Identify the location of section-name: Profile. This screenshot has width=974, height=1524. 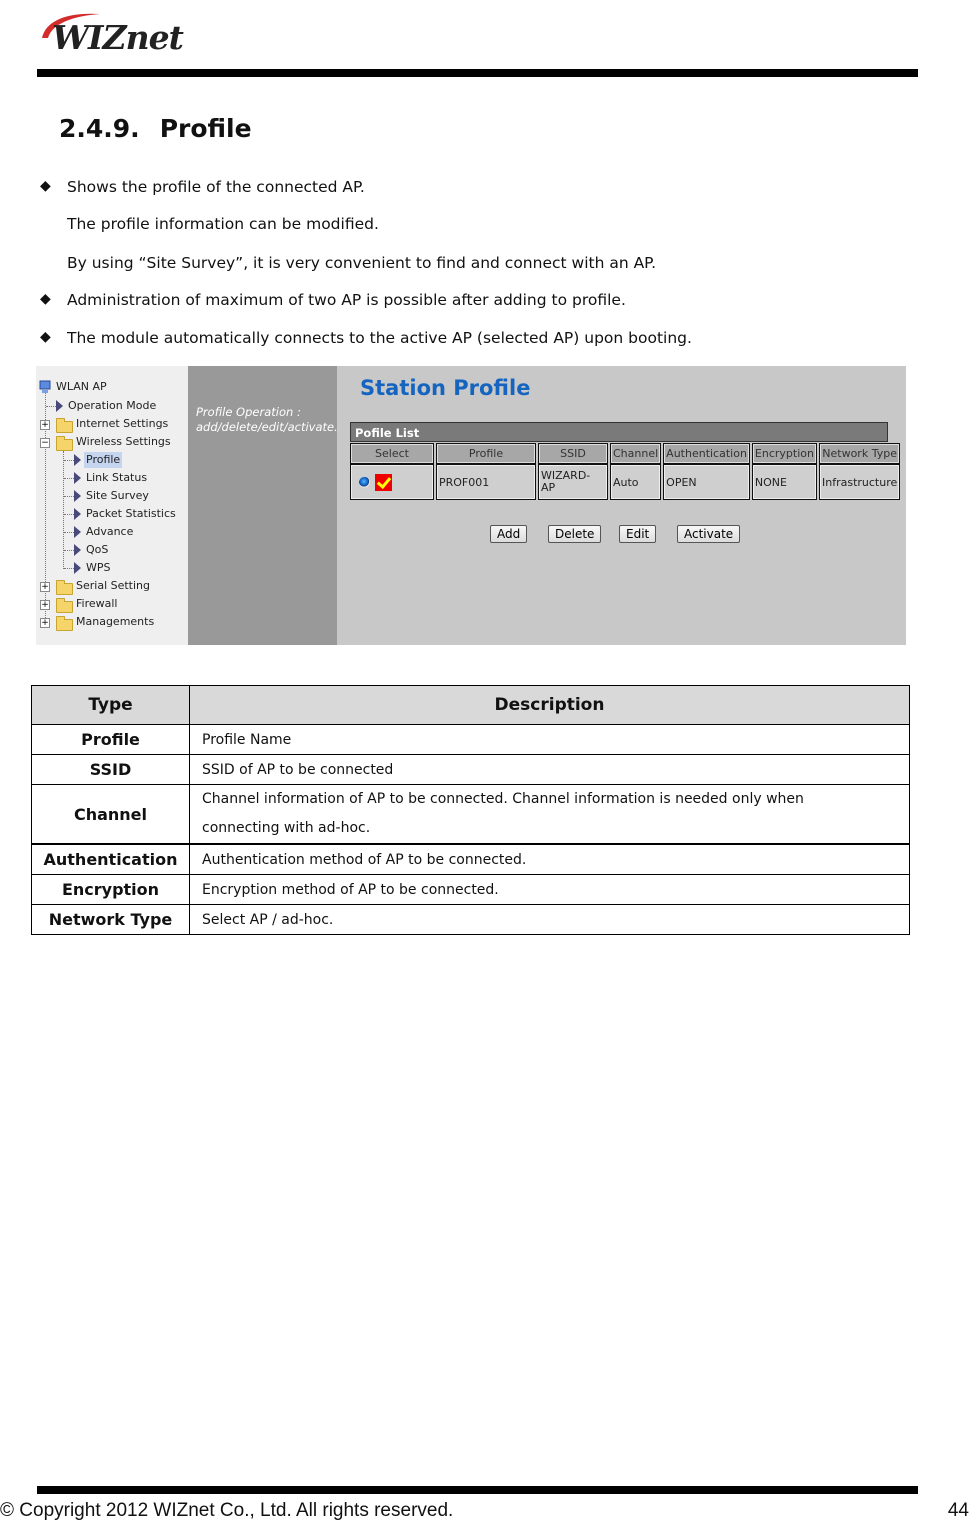
(205, 128).